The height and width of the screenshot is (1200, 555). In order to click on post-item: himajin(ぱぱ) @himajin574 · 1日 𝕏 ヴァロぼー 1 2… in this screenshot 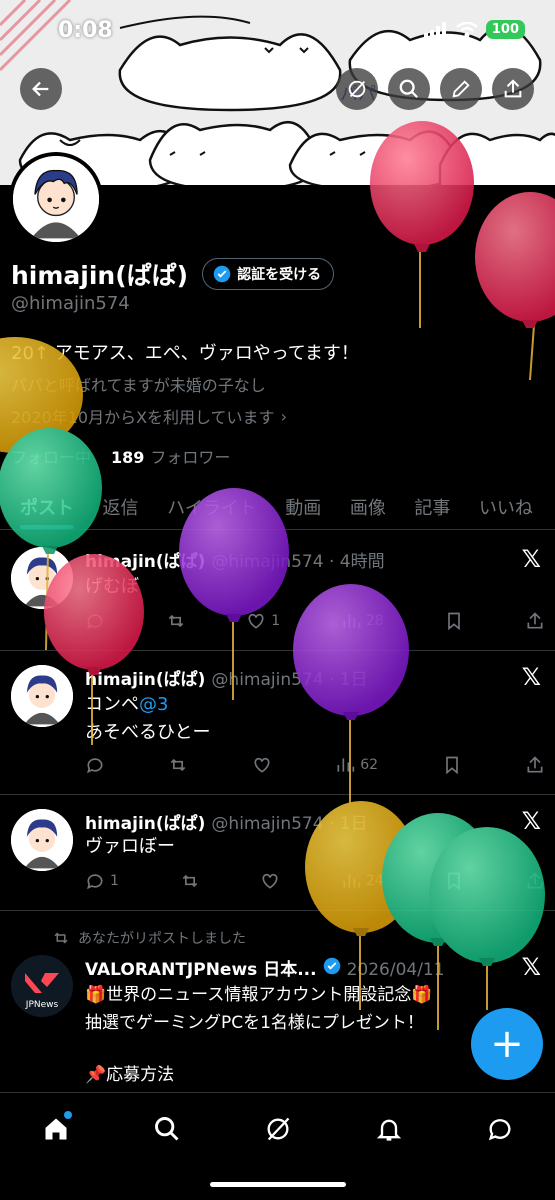, I will do `click(277, 853)`.